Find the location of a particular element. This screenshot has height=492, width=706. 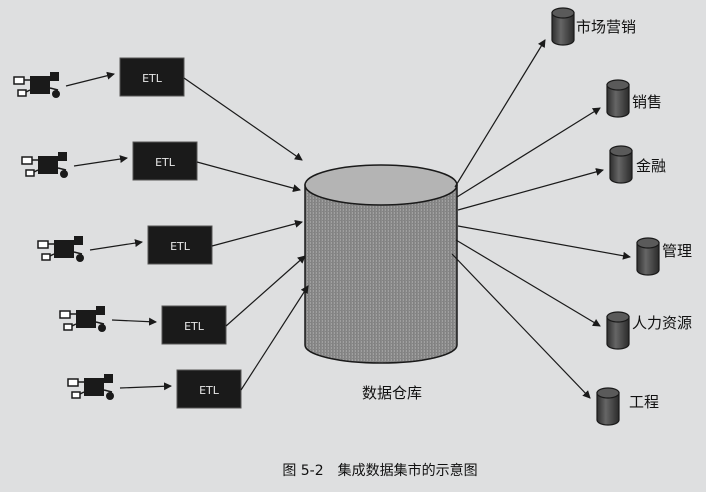

data-warehouse-label: 数据仓库 is located at coordinates (392, 393).